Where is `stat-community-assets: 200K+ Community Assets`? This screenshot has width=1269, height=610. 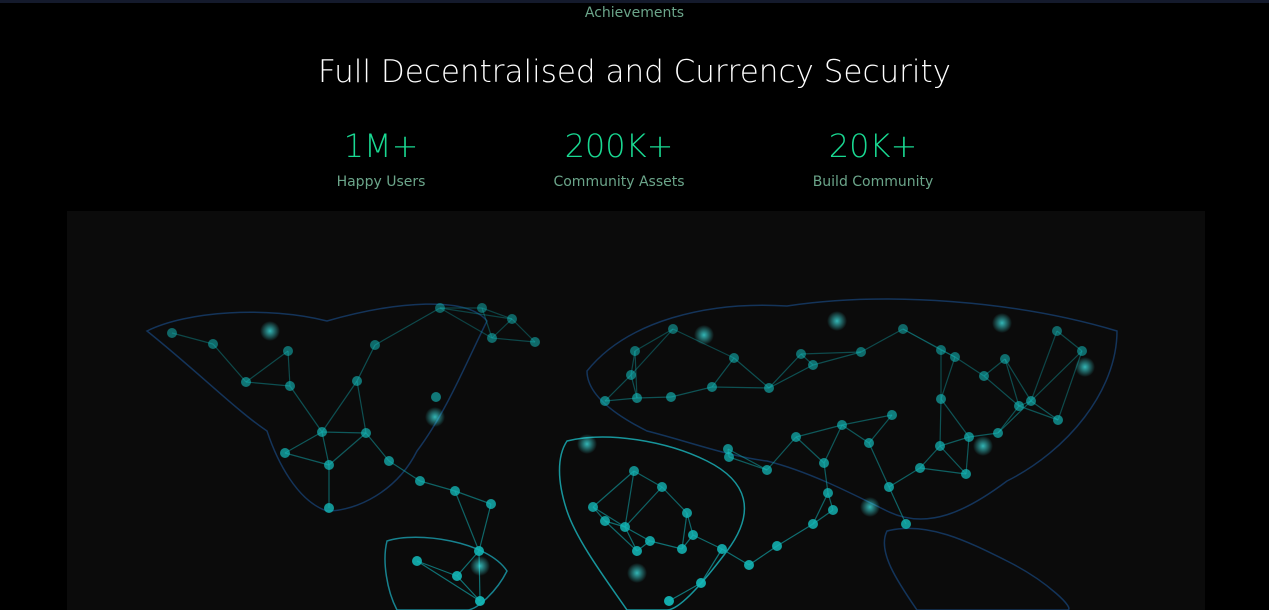
stat-community-assets: 200K+ Community Assets is located at coordinates (619, 158).